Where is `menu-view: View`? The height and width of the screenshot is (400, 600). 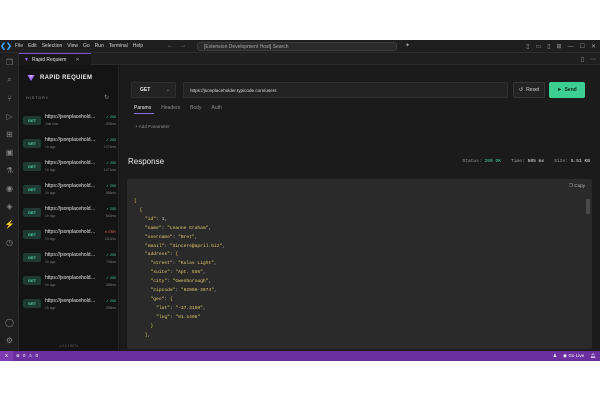 menu-view: View is located at coordinates (72, 46).